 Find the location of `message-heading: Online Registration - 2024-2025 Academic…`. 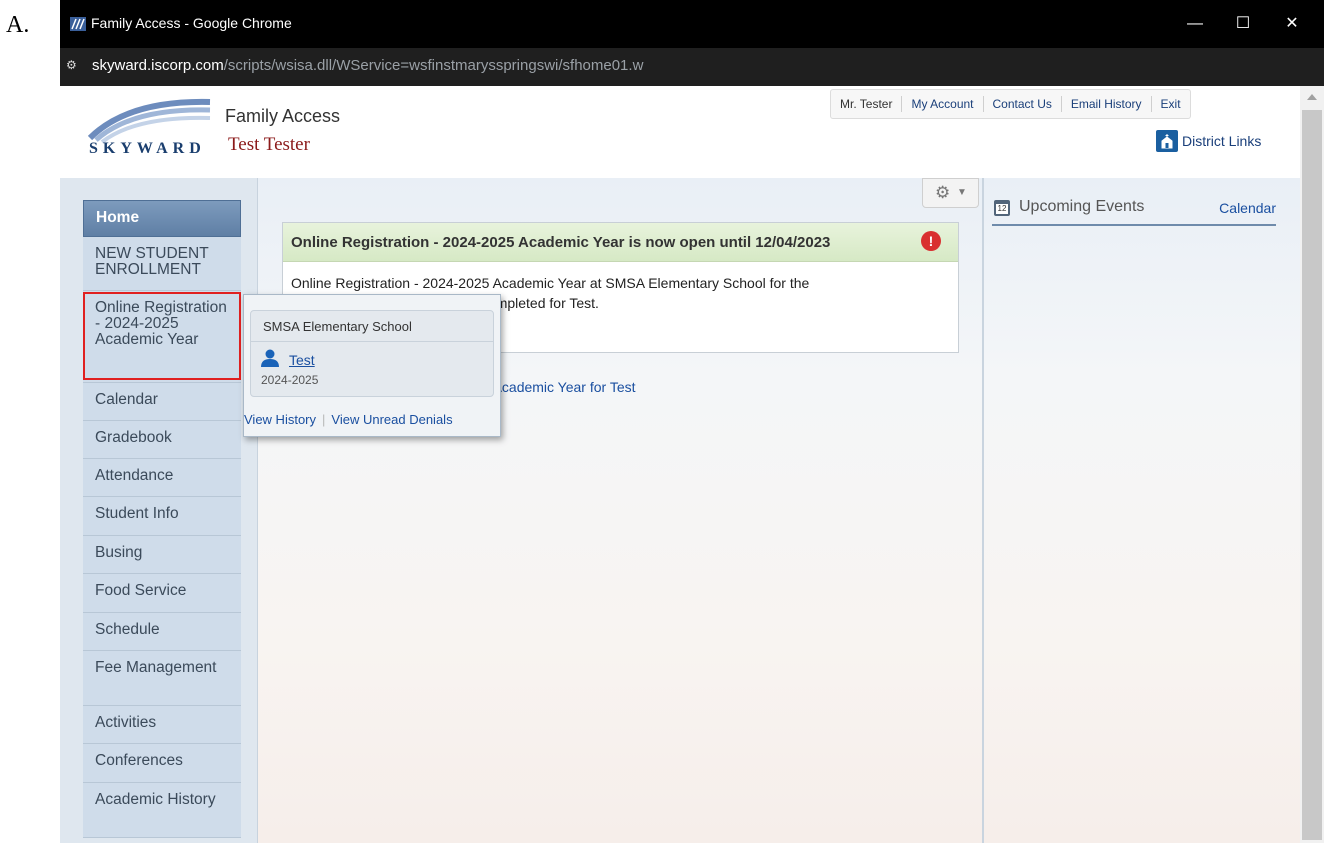

message-heading: Online Registration - 2024-2025 Academic… is located at coordinates (561, 242).